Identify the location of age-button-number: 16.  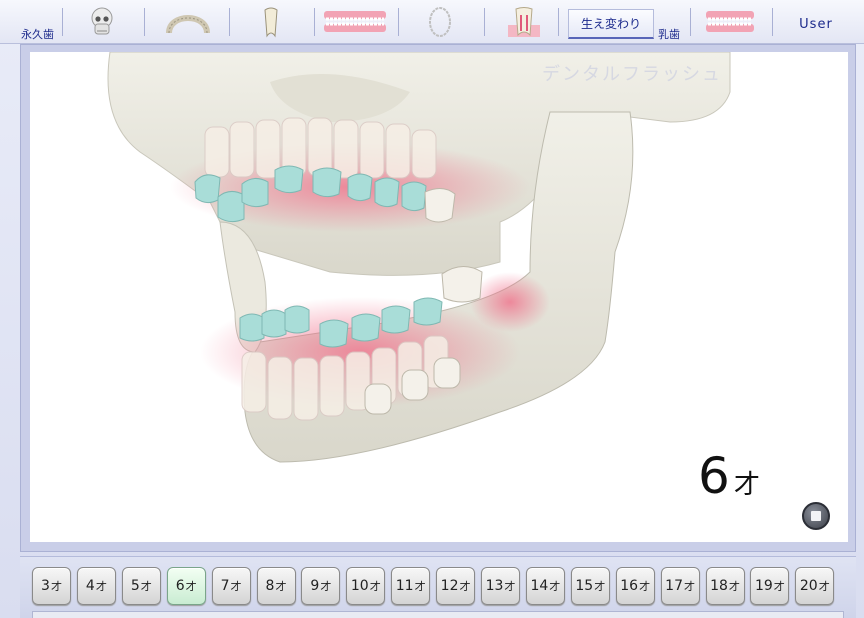
(629, 586).